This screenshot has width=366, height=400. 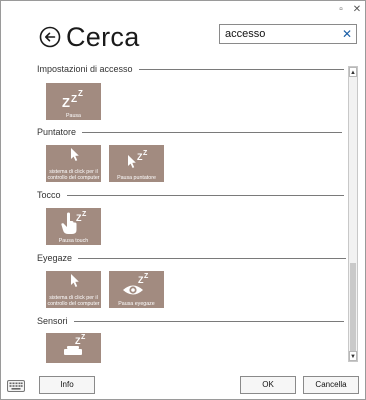 I want to click on title-bar: ▫ ✕, so click(x=183, y=11).